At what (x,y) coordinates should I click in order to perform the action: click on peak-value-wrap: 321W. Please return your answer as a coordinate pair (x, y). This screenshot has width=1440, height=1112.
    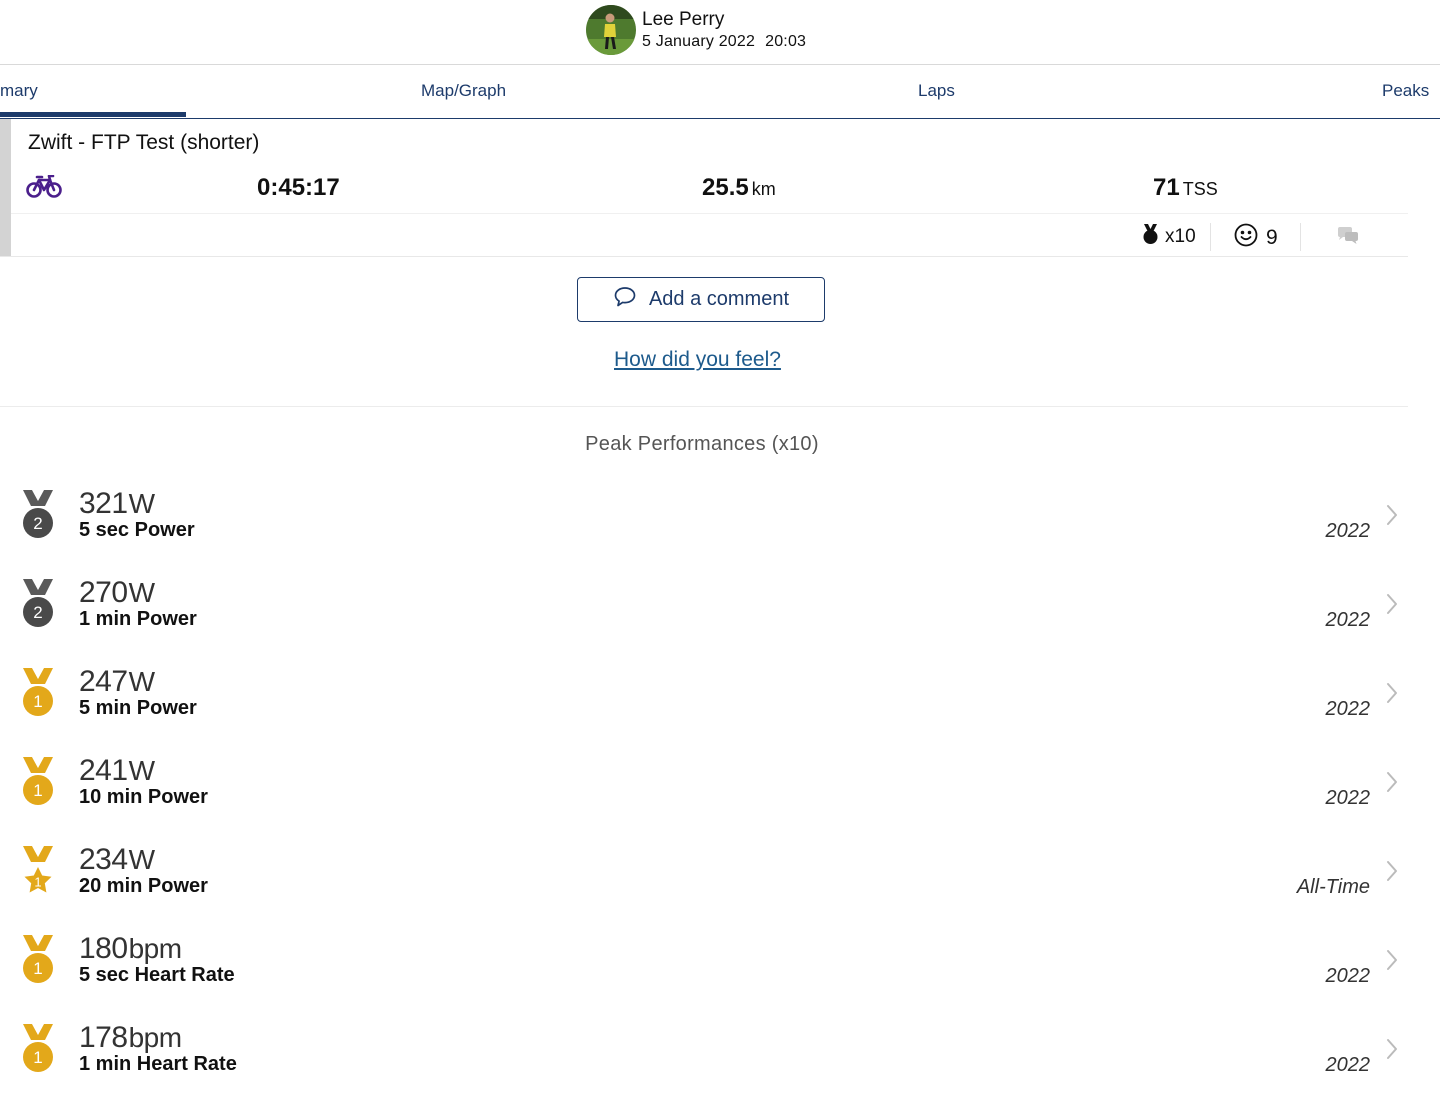
    Looking at the image, I should click on (117, 504).